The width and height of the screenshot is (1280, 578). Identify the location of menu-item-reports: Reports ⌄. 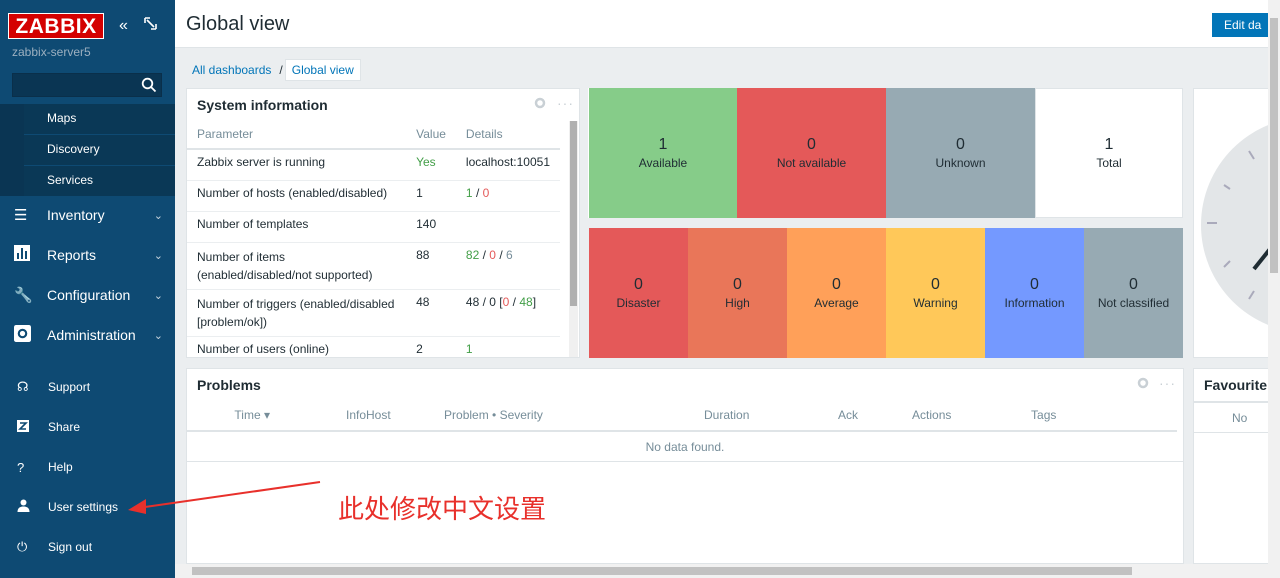
(87, 255).